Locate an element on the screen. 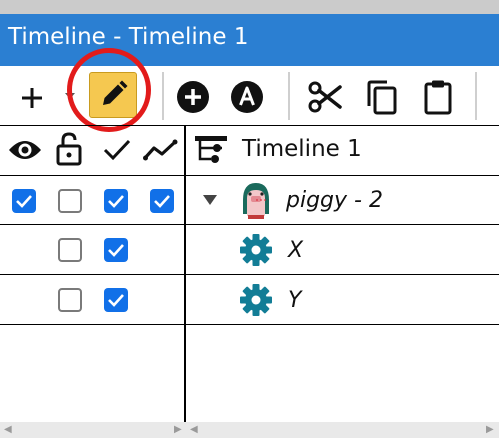  visibility-column-header is located at coordinates (25, 150).